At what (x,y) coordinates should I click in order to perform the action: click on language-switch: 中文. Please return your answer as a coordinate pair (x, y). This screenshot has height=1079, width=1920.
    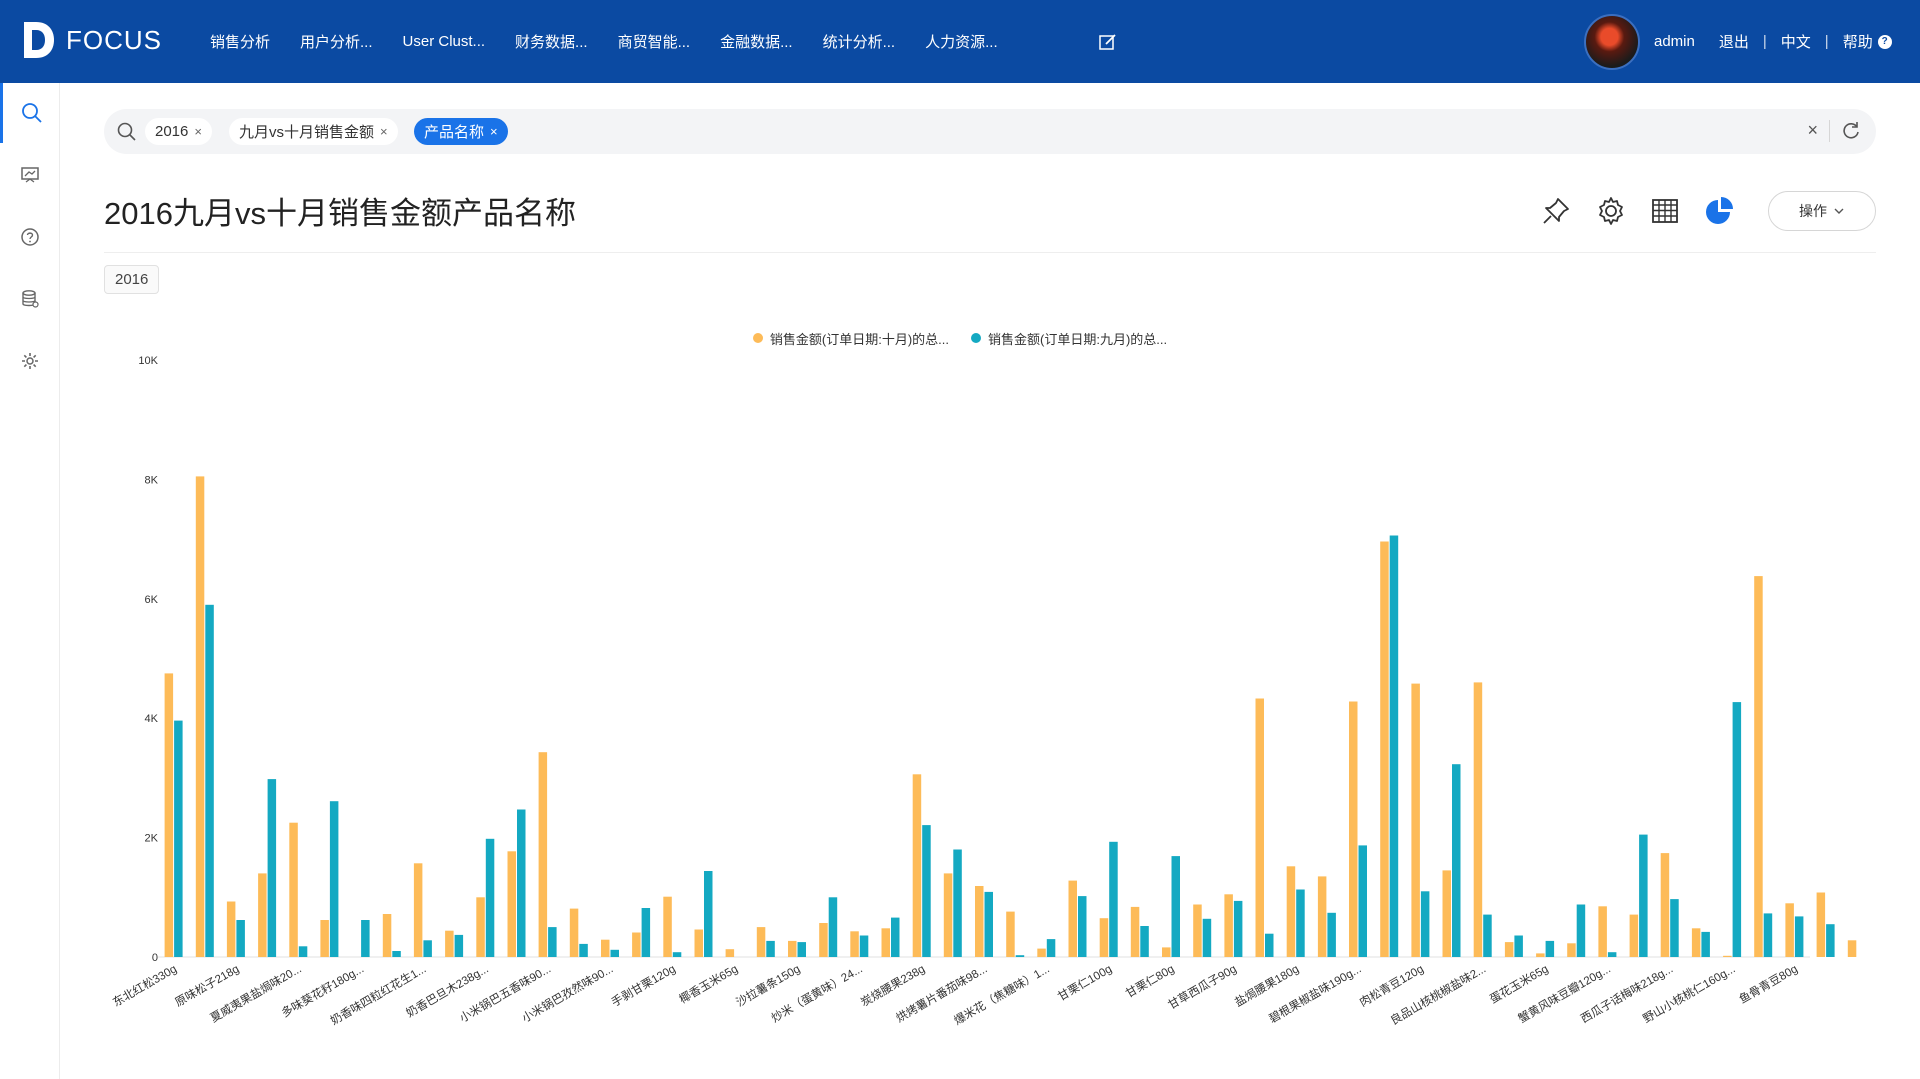
    Looking at the image, I should click on (1796, 41).